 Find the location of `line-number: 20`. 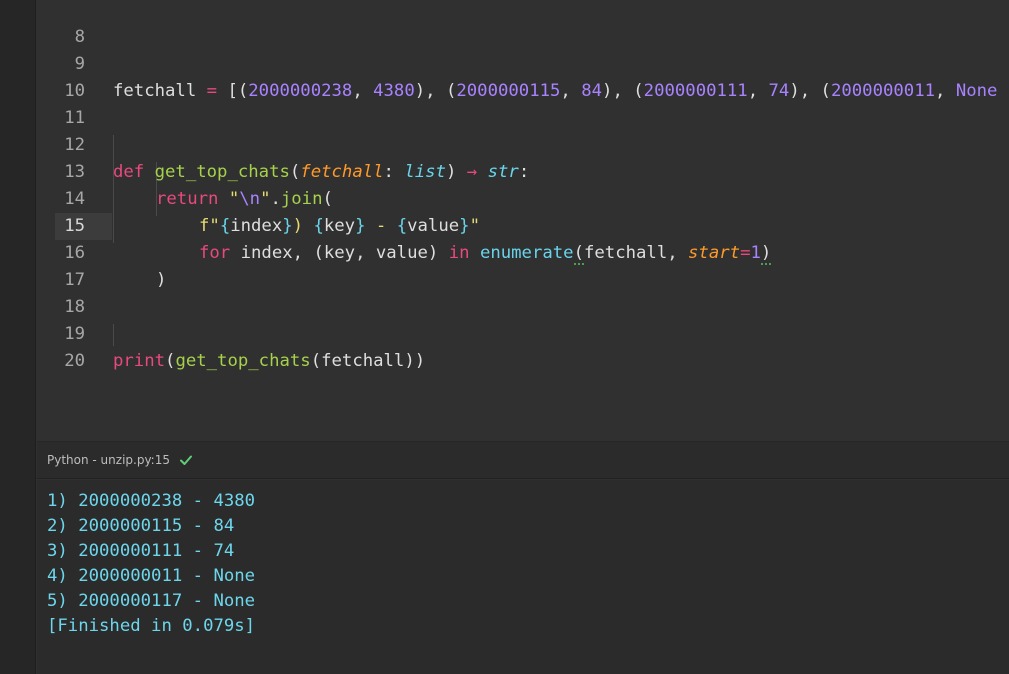

line-number: 20 is located at coordinates (74, 361).